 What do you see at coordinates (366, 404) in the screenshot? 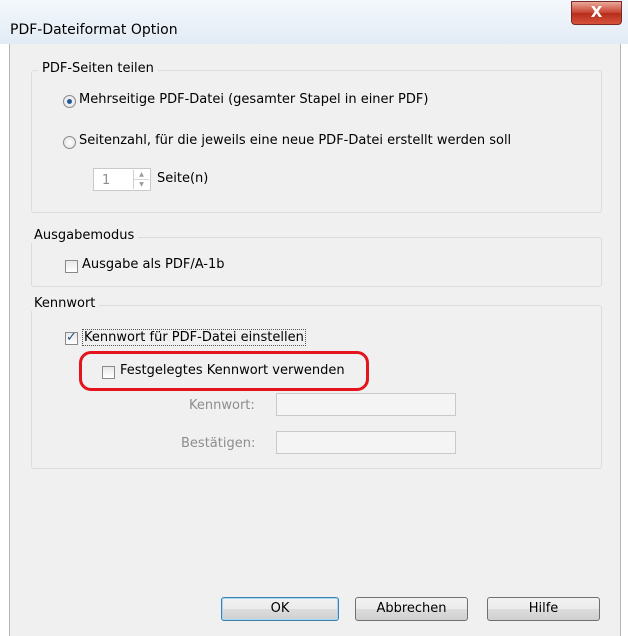
I see `password-field` at bounding box center [366, 404].